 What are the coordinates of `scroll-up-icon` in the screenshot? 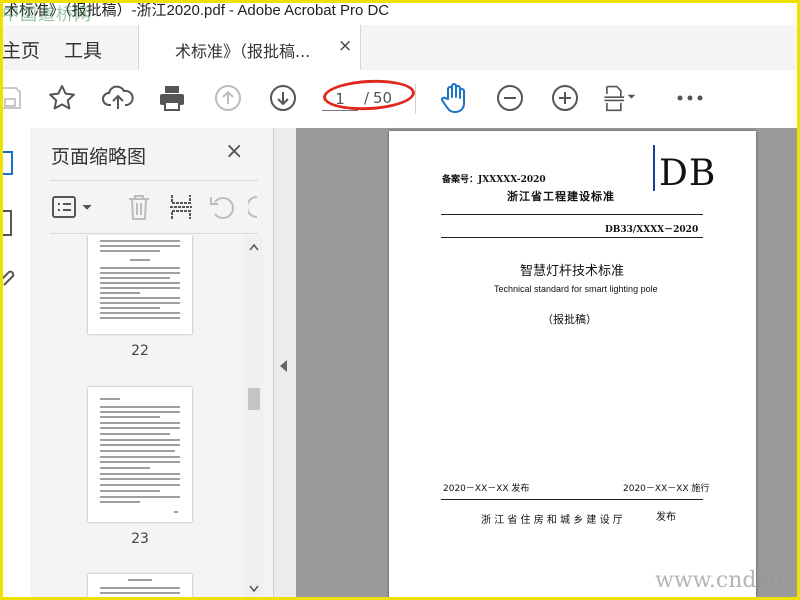 It's located at (254, 247).